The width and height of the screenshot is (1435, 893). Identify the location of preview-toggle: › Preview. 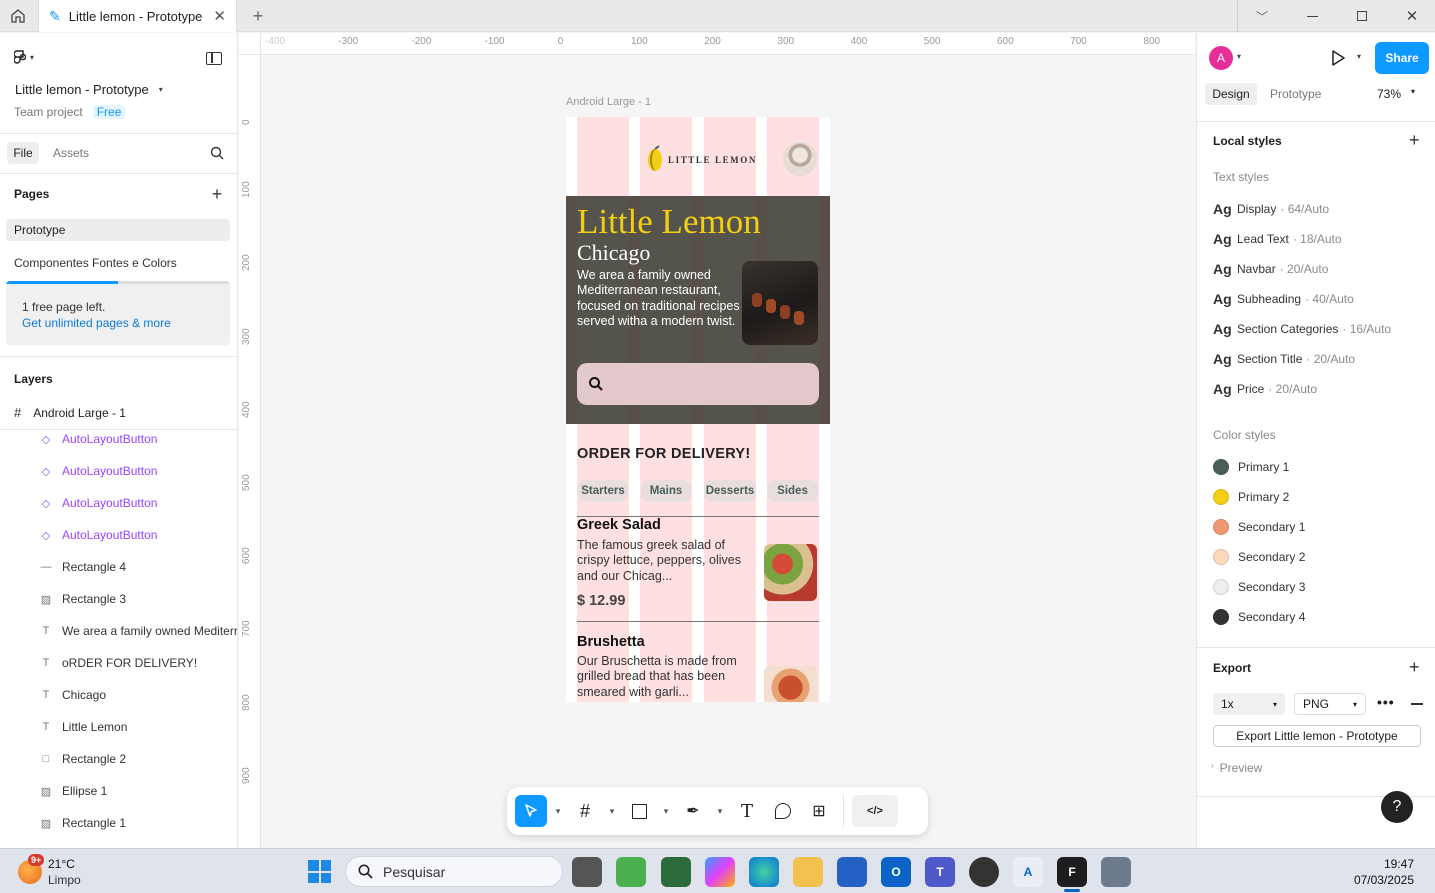
(1236, 768).